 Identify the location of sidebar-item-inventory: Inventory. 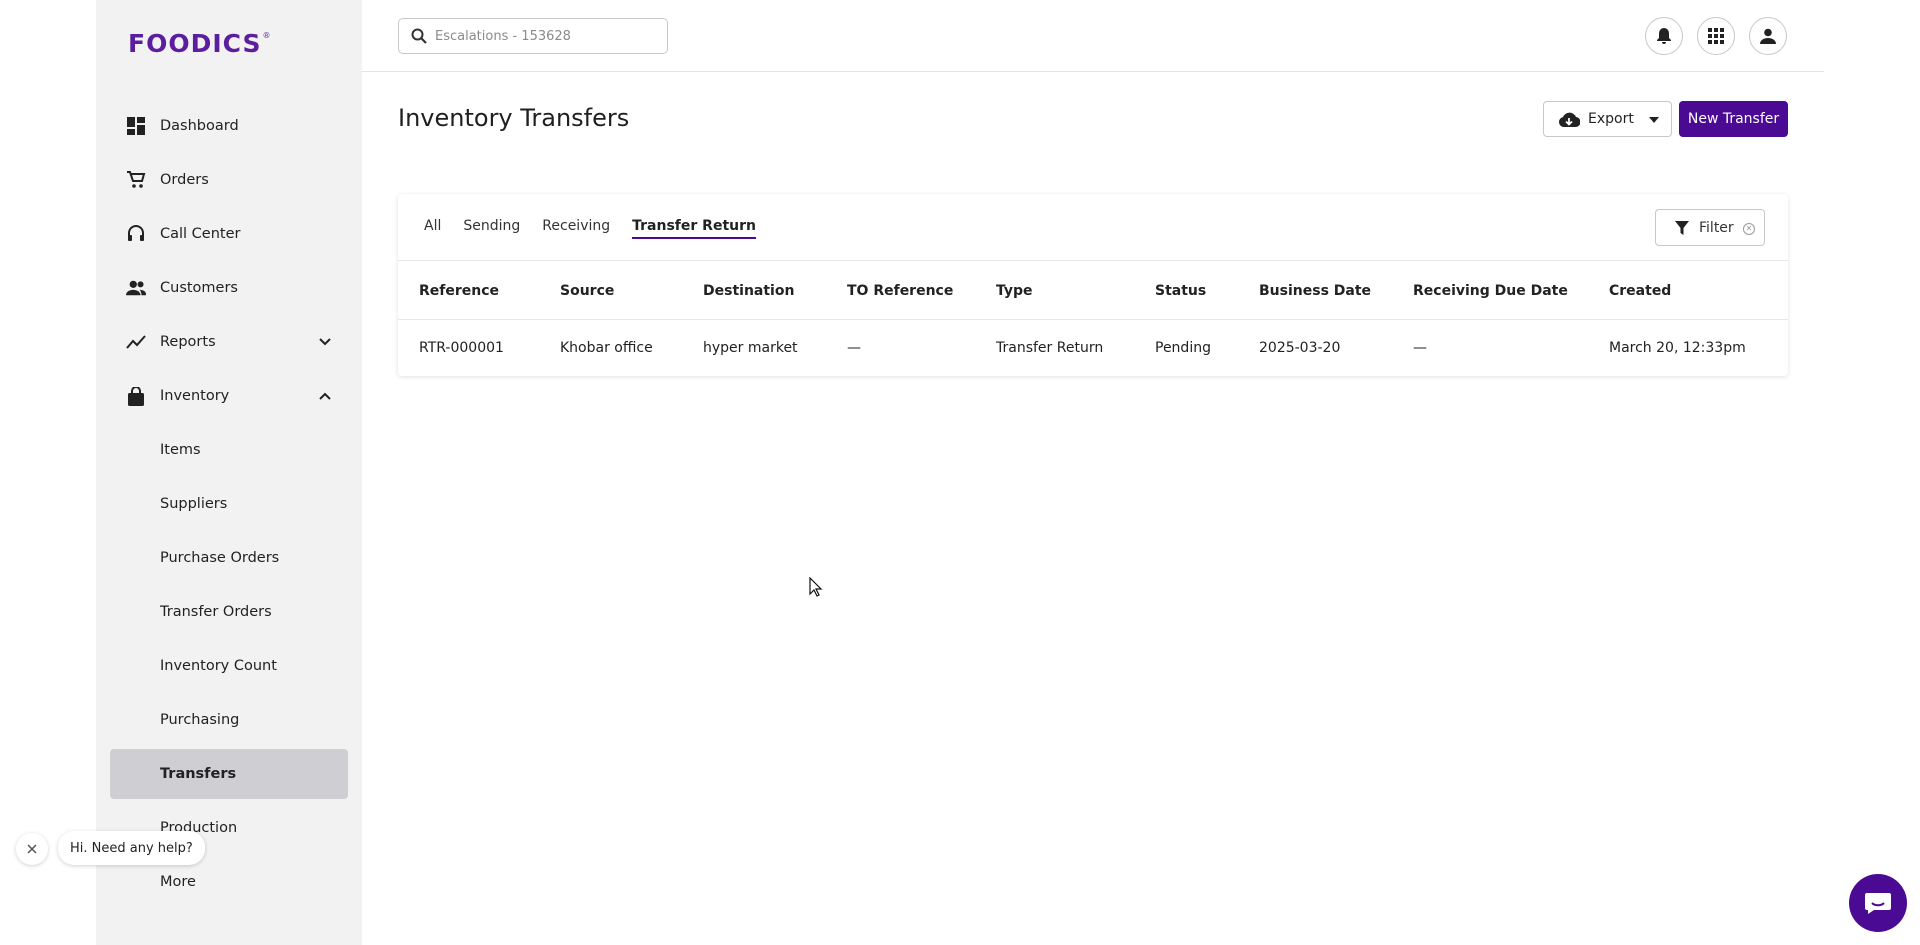
(229, 396).